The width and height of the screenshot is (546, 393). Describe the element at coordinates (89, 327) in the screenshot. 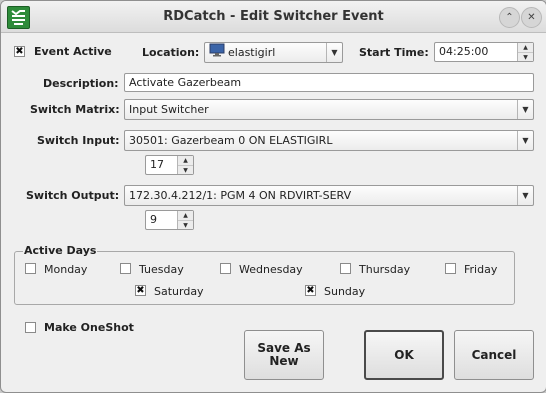

I see `make-oneshot-label: Make OneShot` at that location.